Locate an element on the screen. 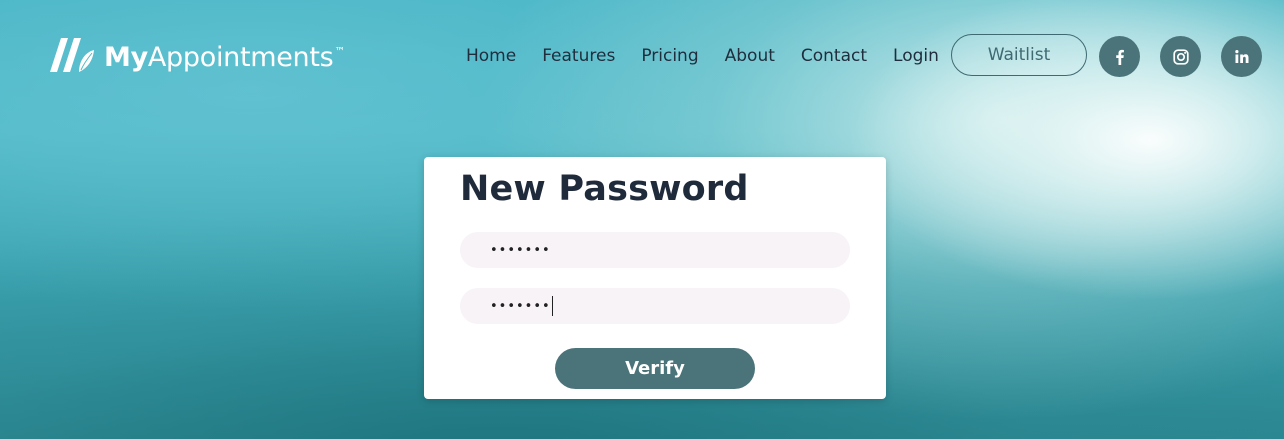 Image resolution: width=1284 pixels, height=439 pixels. logo-text: MyAppointments™ is located at coordinates (224, 57).